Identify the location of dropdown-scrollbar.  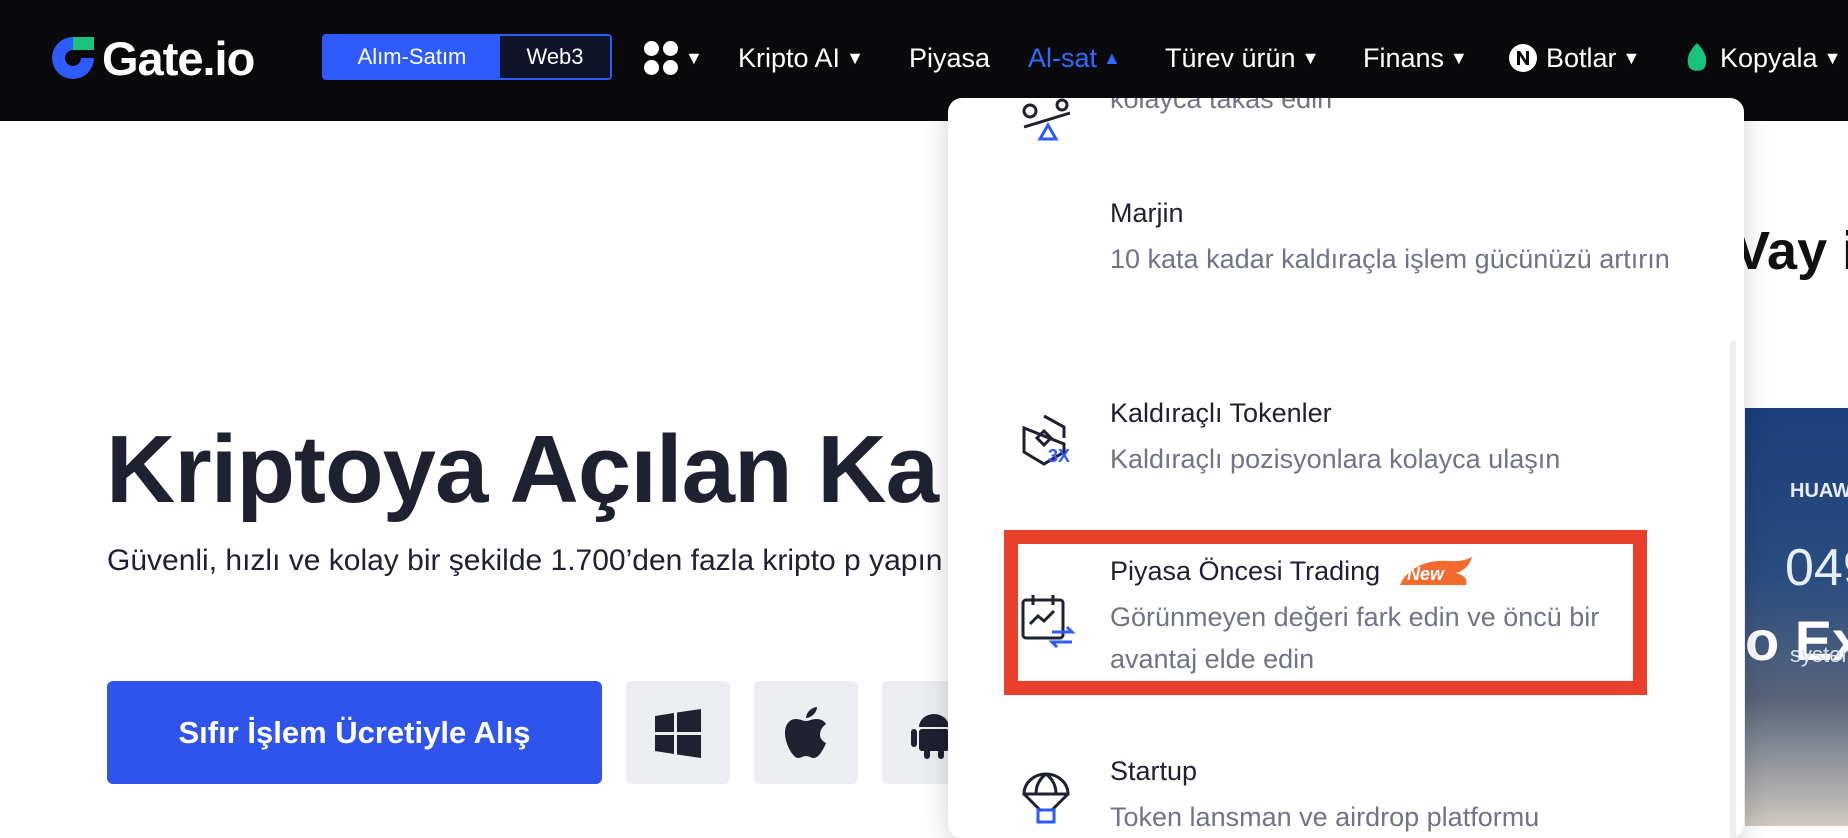
(1733, 589).